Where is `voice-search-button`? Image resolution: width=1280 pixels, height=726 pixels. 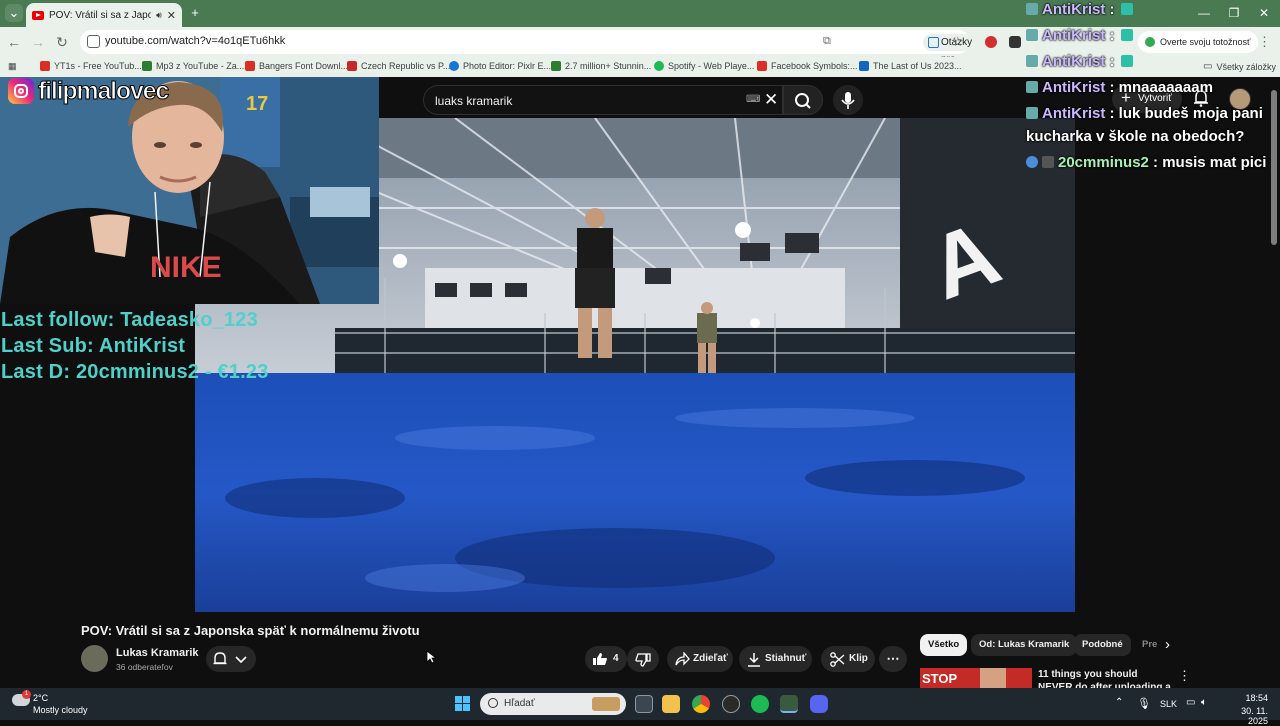
voice-search-button is located at coordinates (848, 100).